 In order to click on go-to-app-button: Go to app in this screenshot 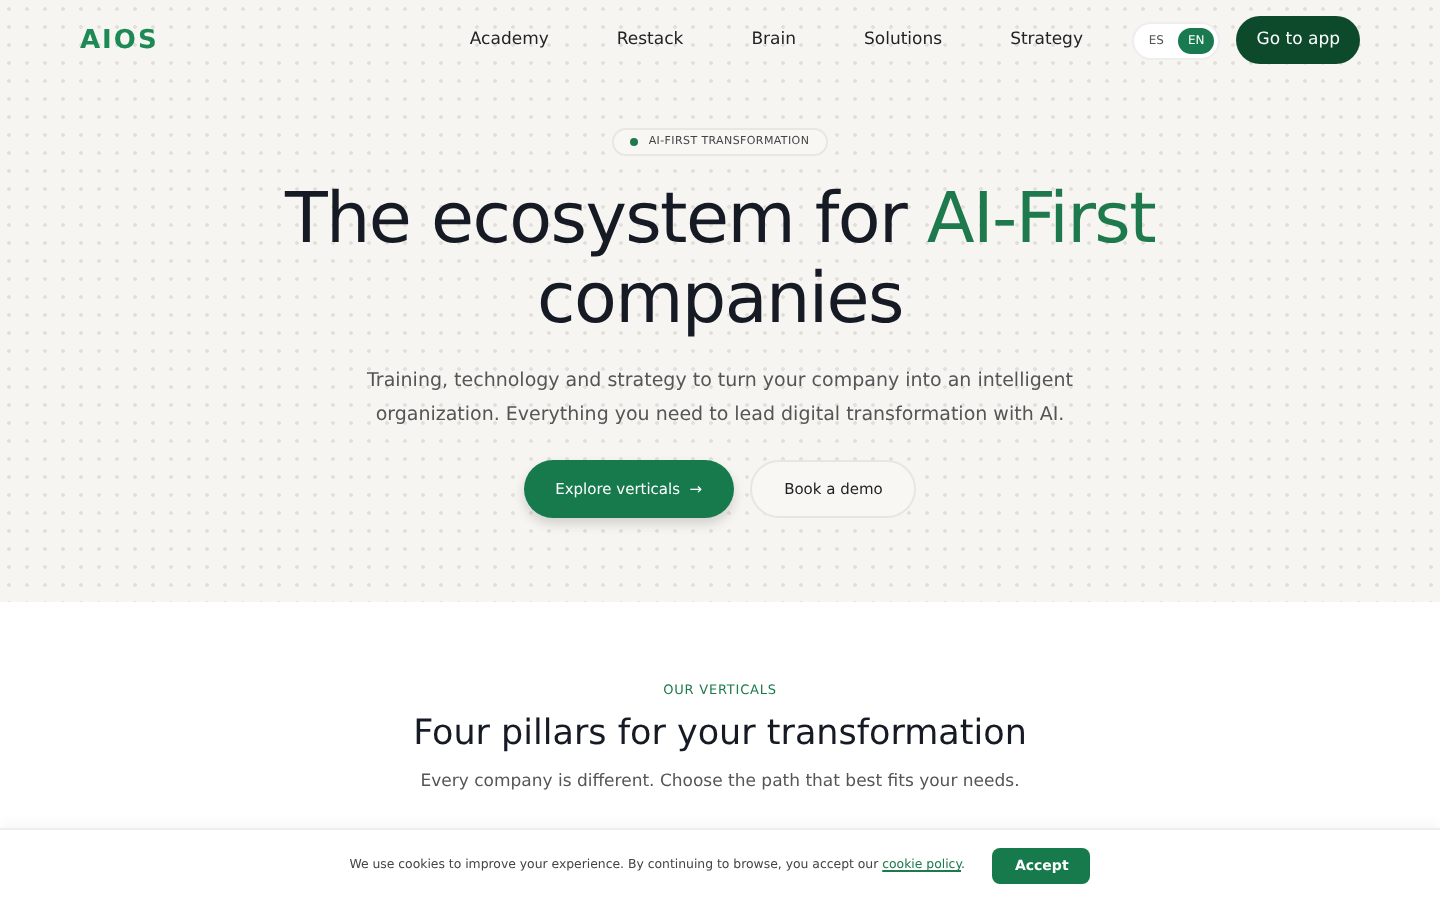, I will do `click(1298, 40)`.